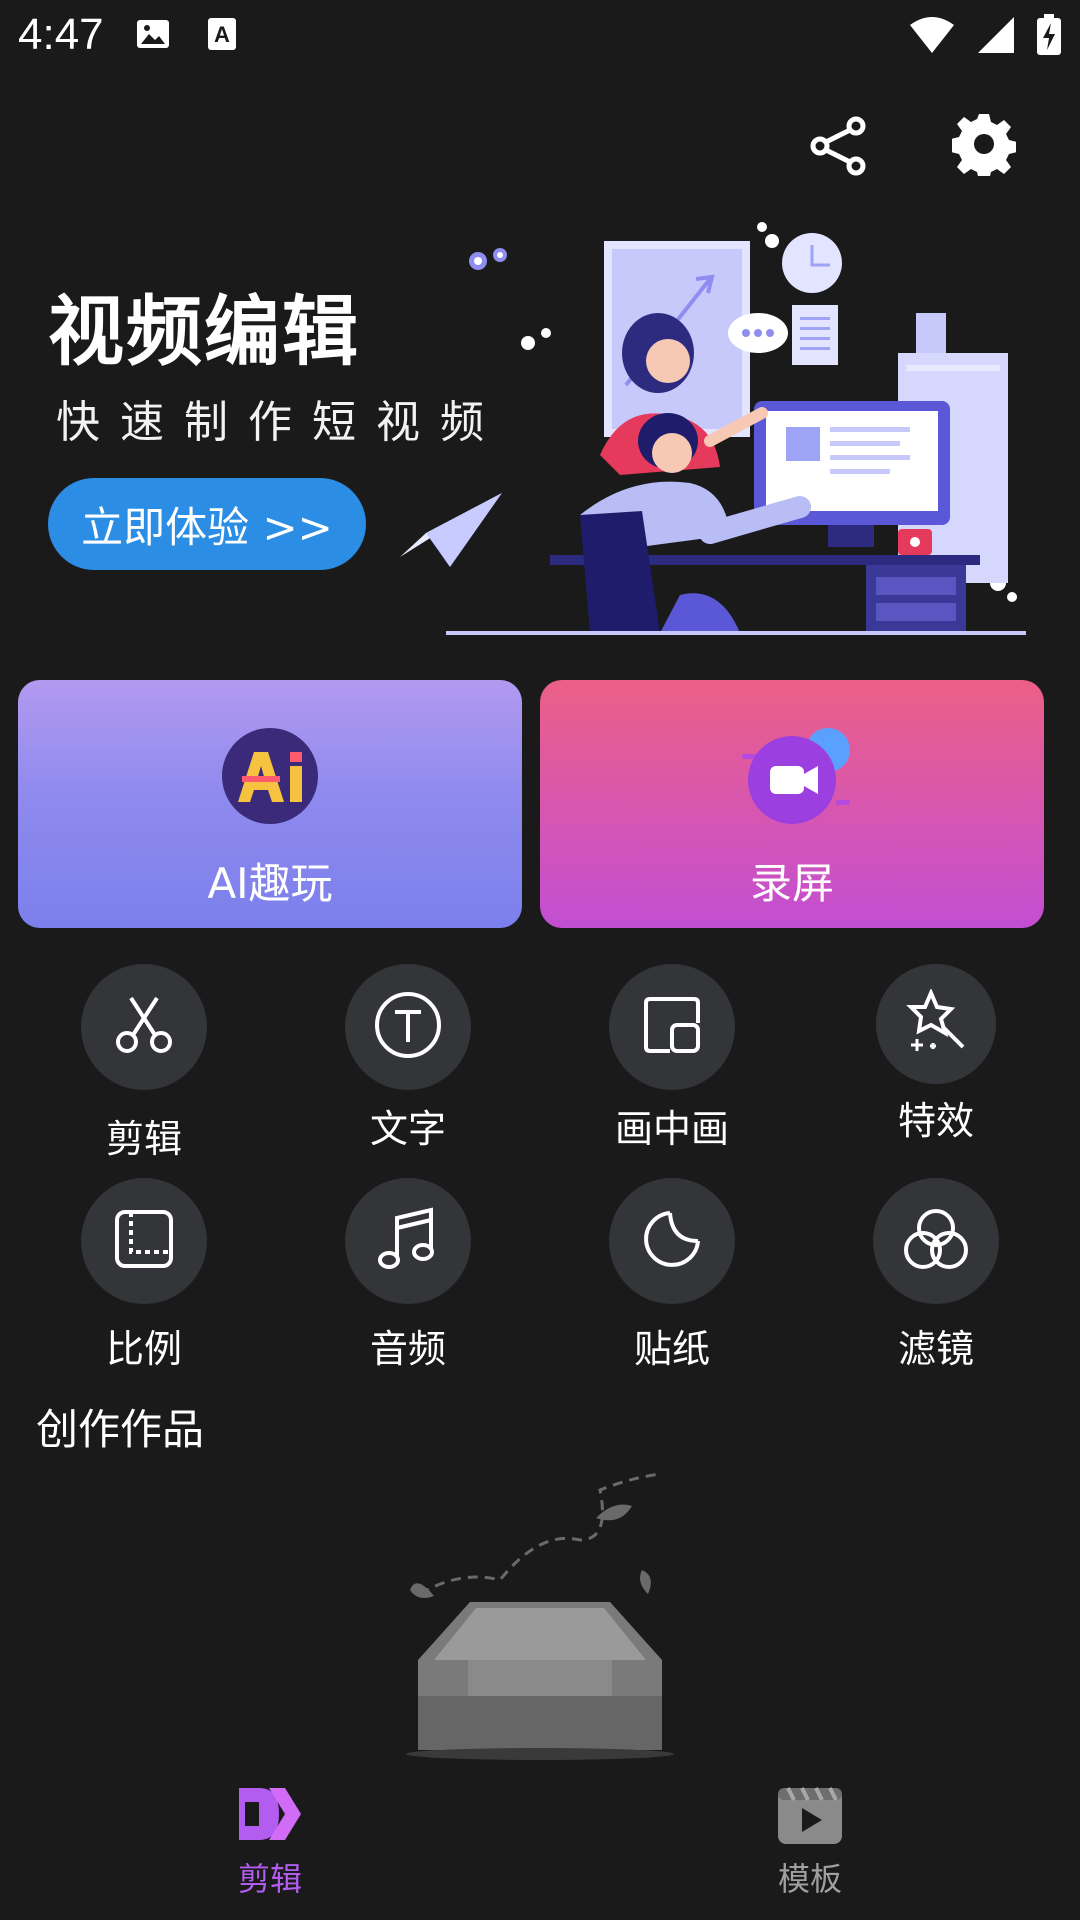 The image size is (1080, 1920). Describe the element at coordinates (810, 1816) in the screenshot. I see `template-icon` at that location.